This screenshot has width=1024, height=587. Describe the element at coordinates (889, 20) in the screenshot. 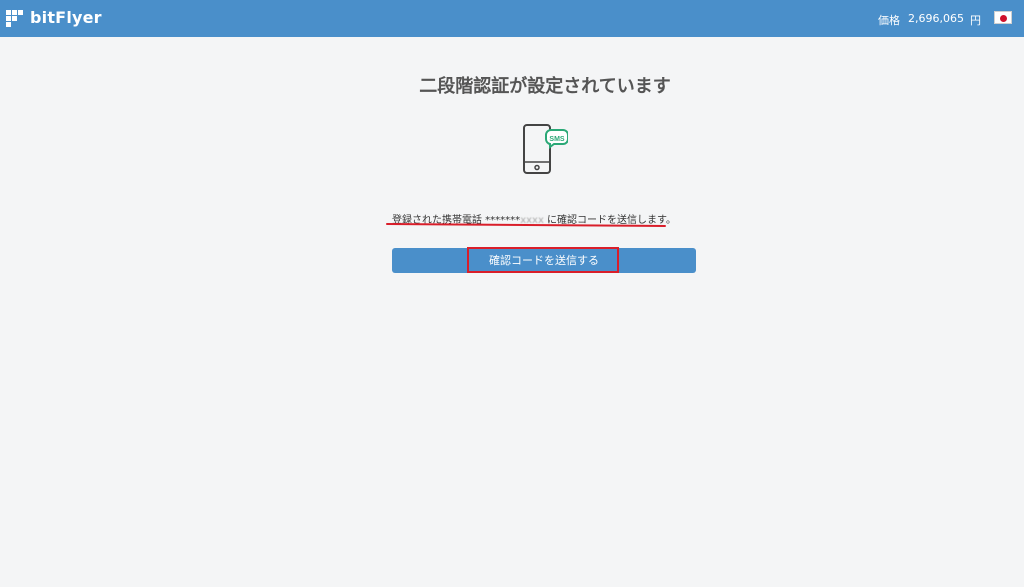

I see `price-label: 価格` at that location.